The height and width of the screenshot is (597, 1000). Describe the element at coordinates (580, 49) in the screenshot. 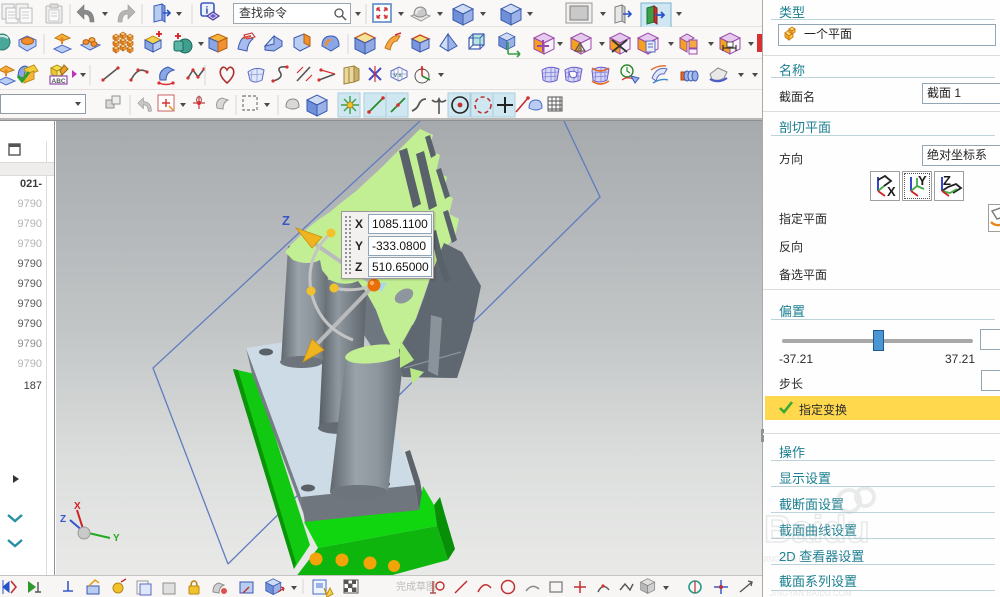

I see `svg-text: A` at that location.